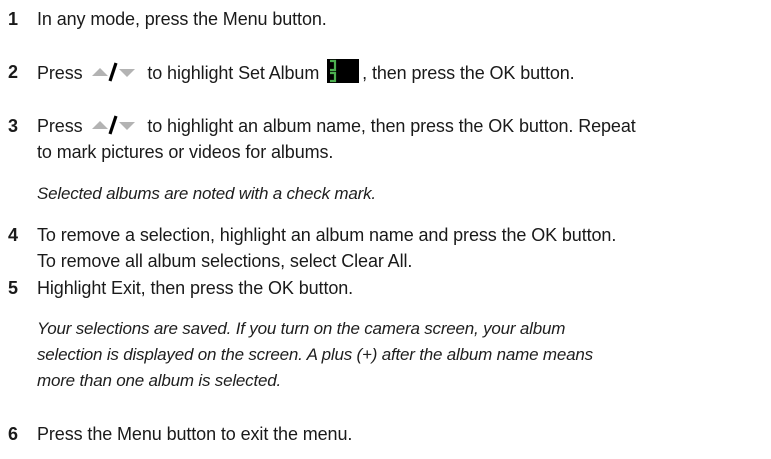  Describe the element at coordinates (13, 19) in the screenshot. I see `step-number: 1` at that location.